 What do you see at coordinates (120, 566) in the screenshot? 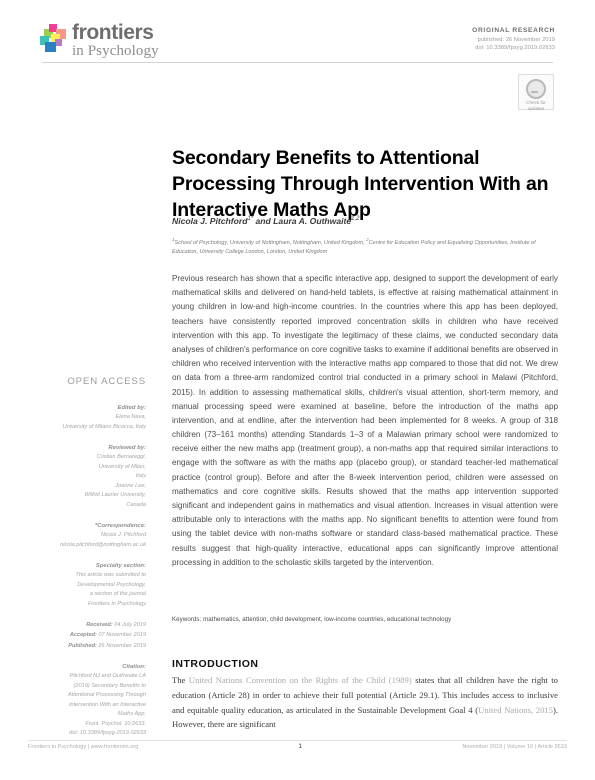
I see `specialty-heading: Specialty section:` at bounding box center [120, 566].